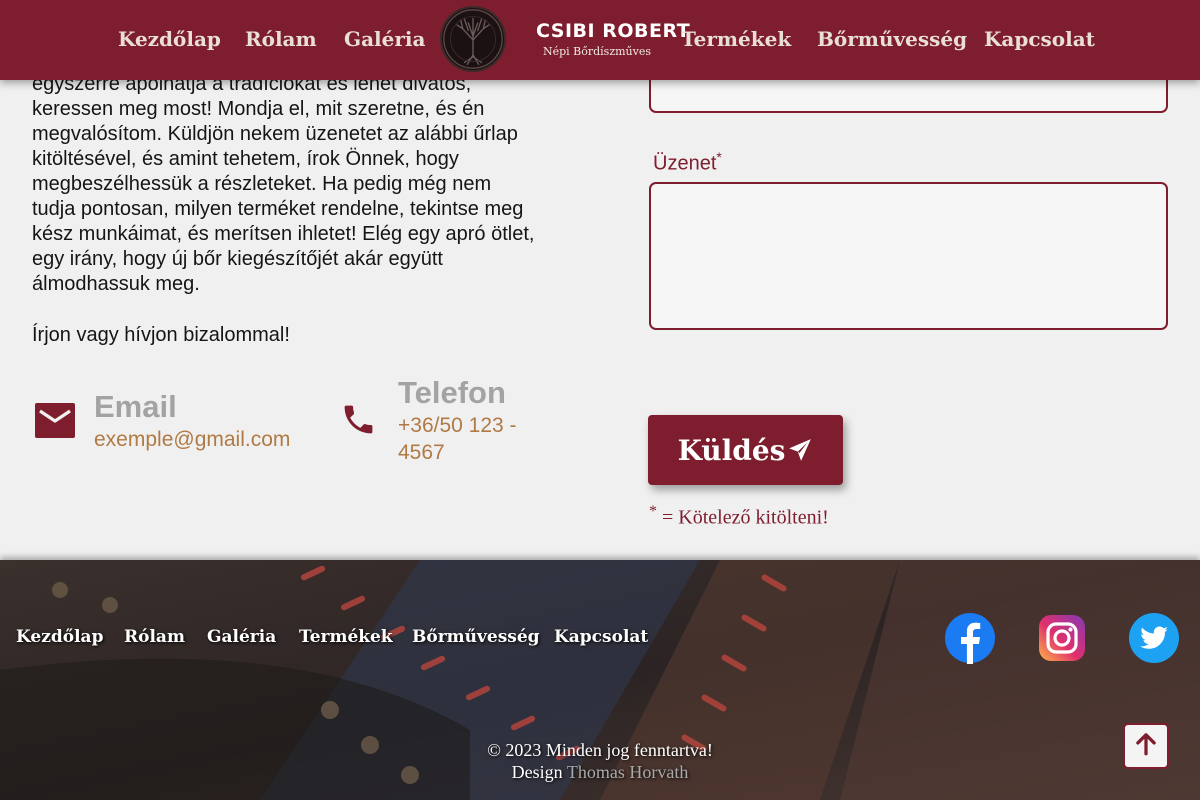 The width and height of the screenshot is (1200, 800). What do you see at coordinates (161, 335) in the screenshot?
I see `intro-callout: Írjon vagy hívjon bizalommal!` at bounding box center [161, 335].